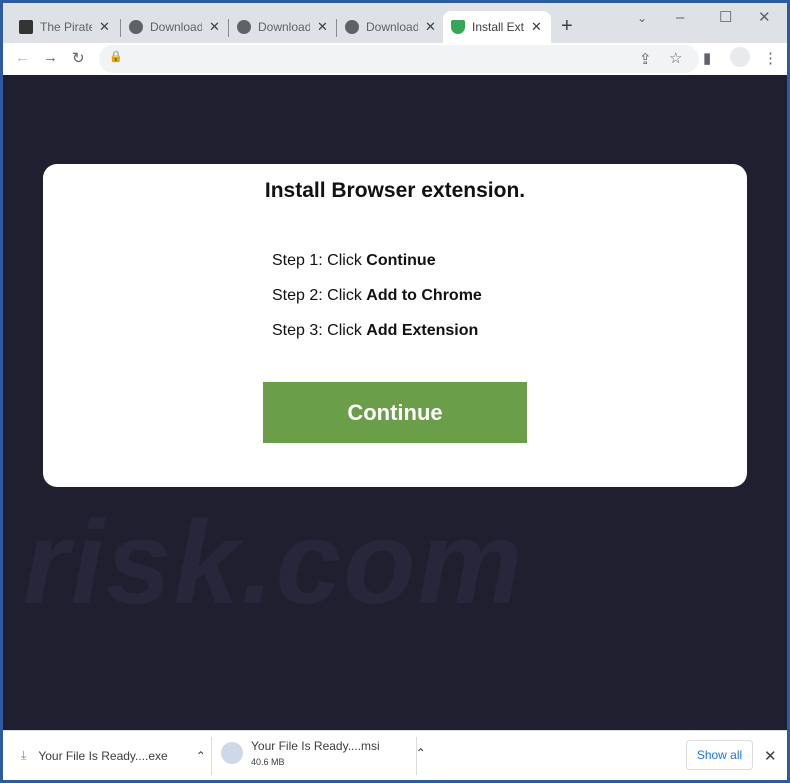 The height and width of the screenshot is (783, 790). What do you see at coordinates (740, 57) in the screenshot?
I see `profile-avatar` at bounding box center [740, 57].